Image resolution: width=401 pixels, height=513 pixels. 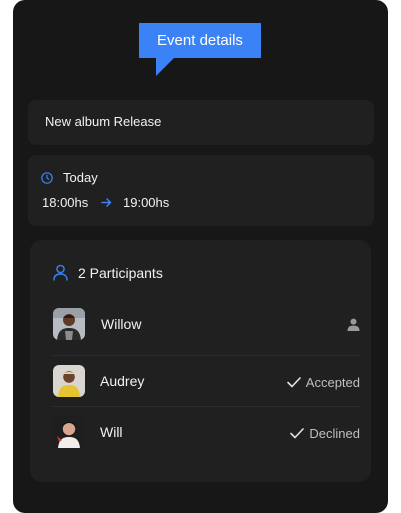 What do you see at coordinates (146, 202) in the screenshot?
I see `end-time: 19:00hs` at bounding box center [146, 202].